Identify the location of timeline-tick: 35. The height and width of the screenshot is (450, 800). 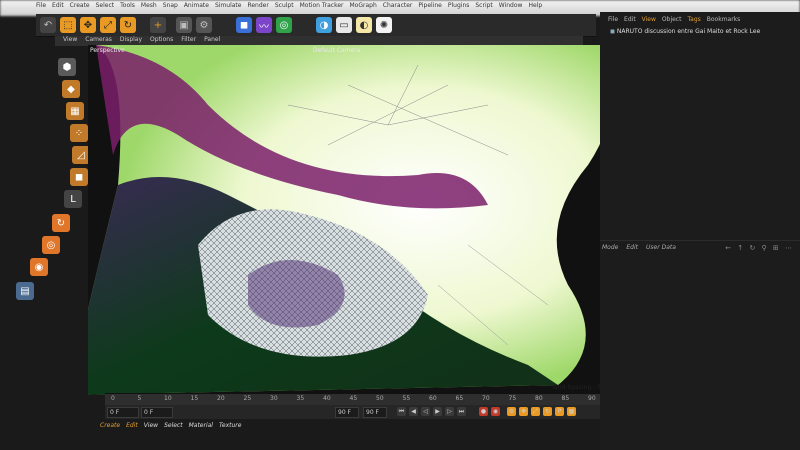
(300, 398).